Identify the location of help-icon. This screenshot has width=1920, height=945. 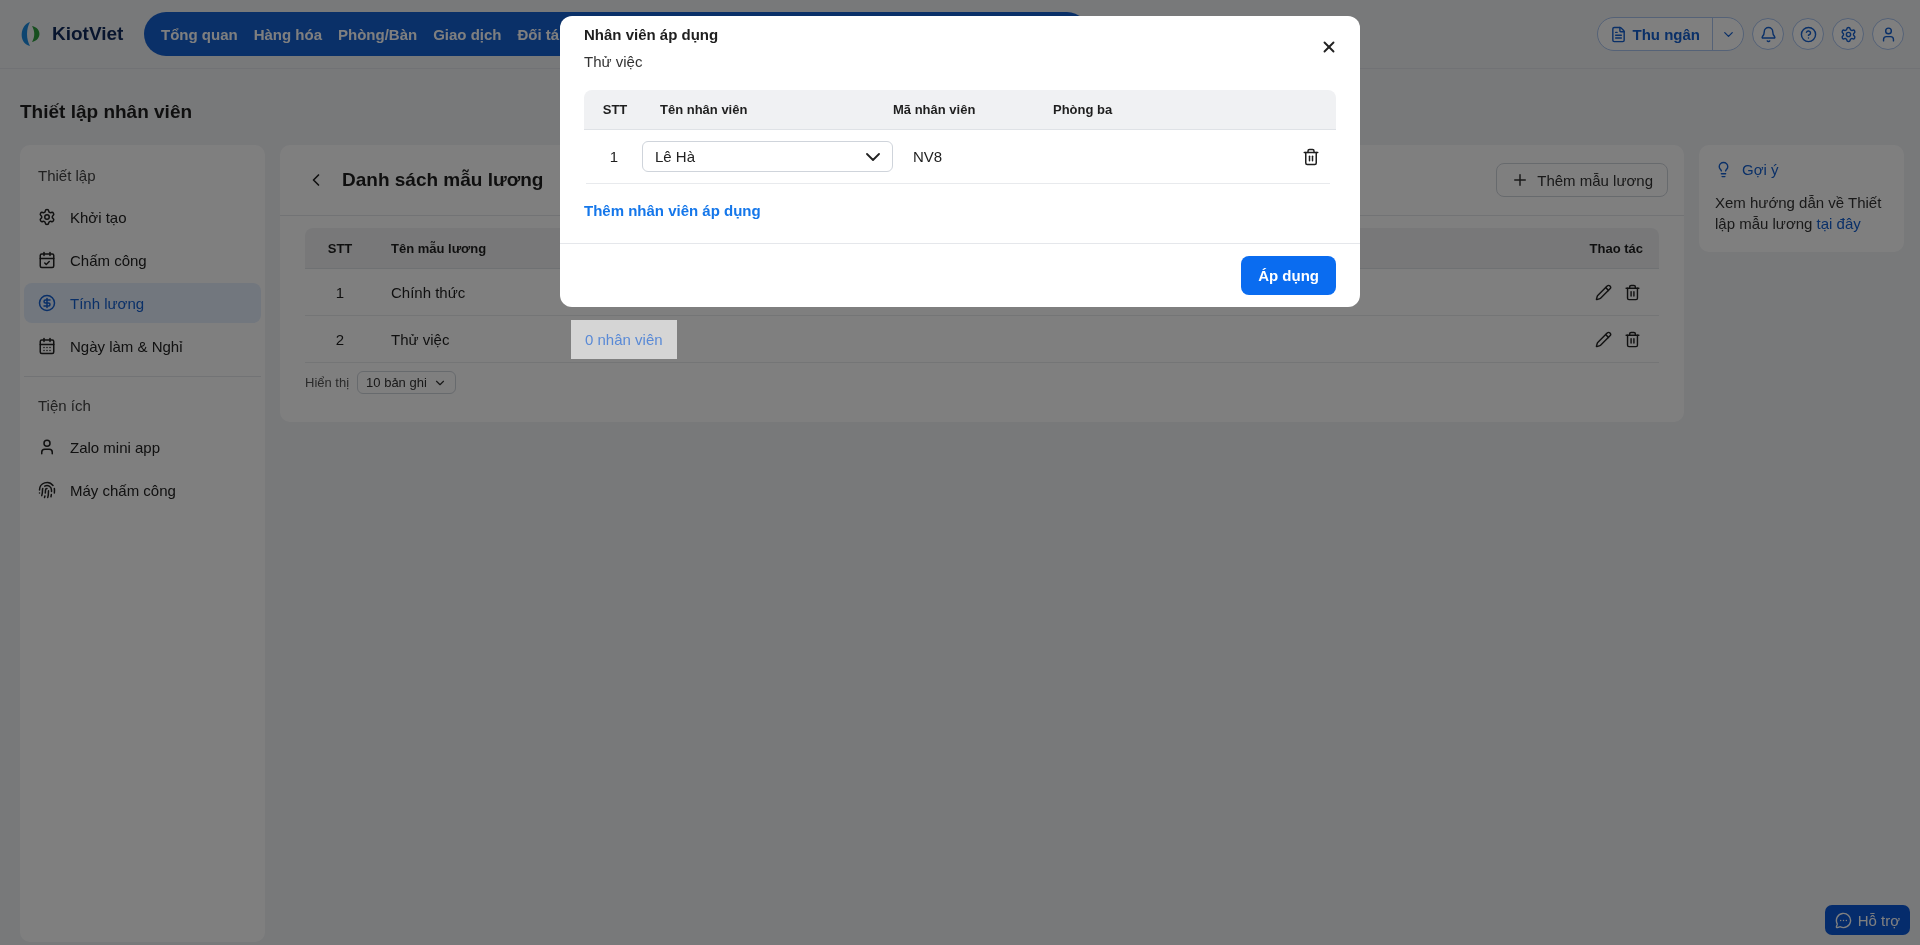
(1808, 34).